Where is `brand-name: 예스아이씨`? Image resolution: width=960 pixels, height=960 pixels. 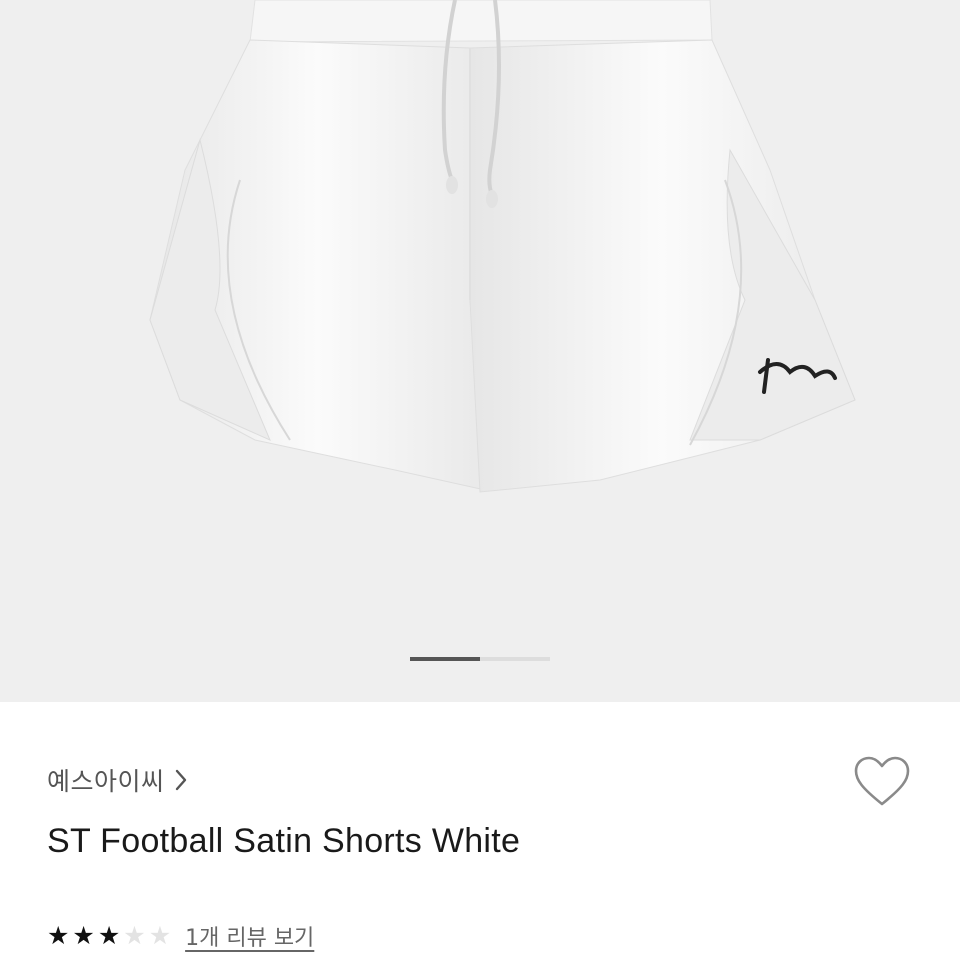
brand-name: 예스아이씨 is located at coordinates (106, 781).